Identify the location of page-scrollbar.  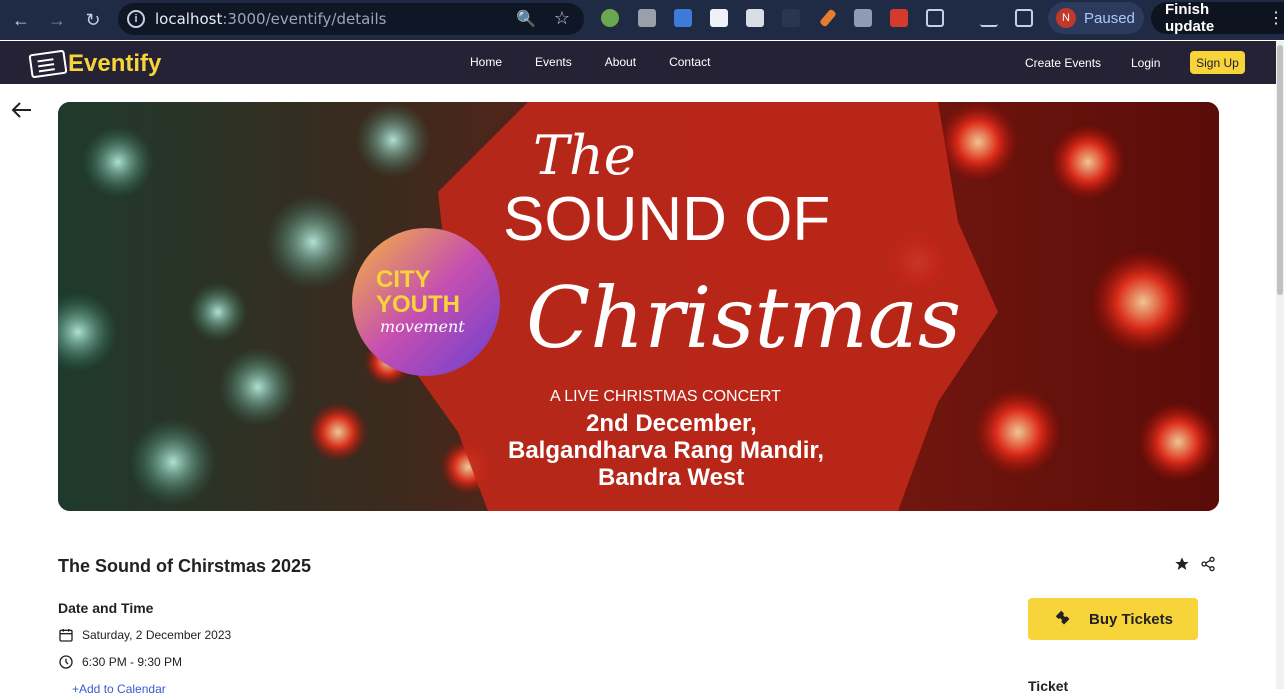
(1280, 365).